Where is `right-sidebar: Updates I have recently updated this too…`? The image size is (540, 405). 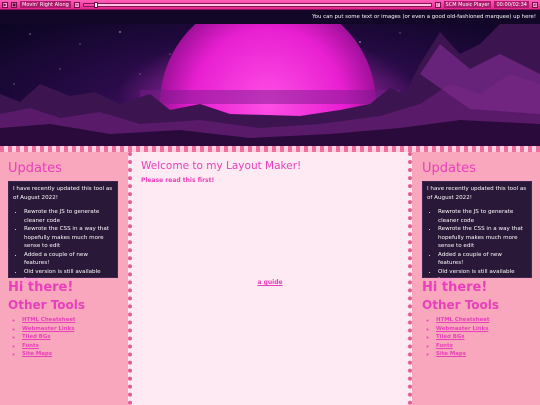
right-sidebar: Updates I have recently updated this too… is located at coordinates (481, 255).